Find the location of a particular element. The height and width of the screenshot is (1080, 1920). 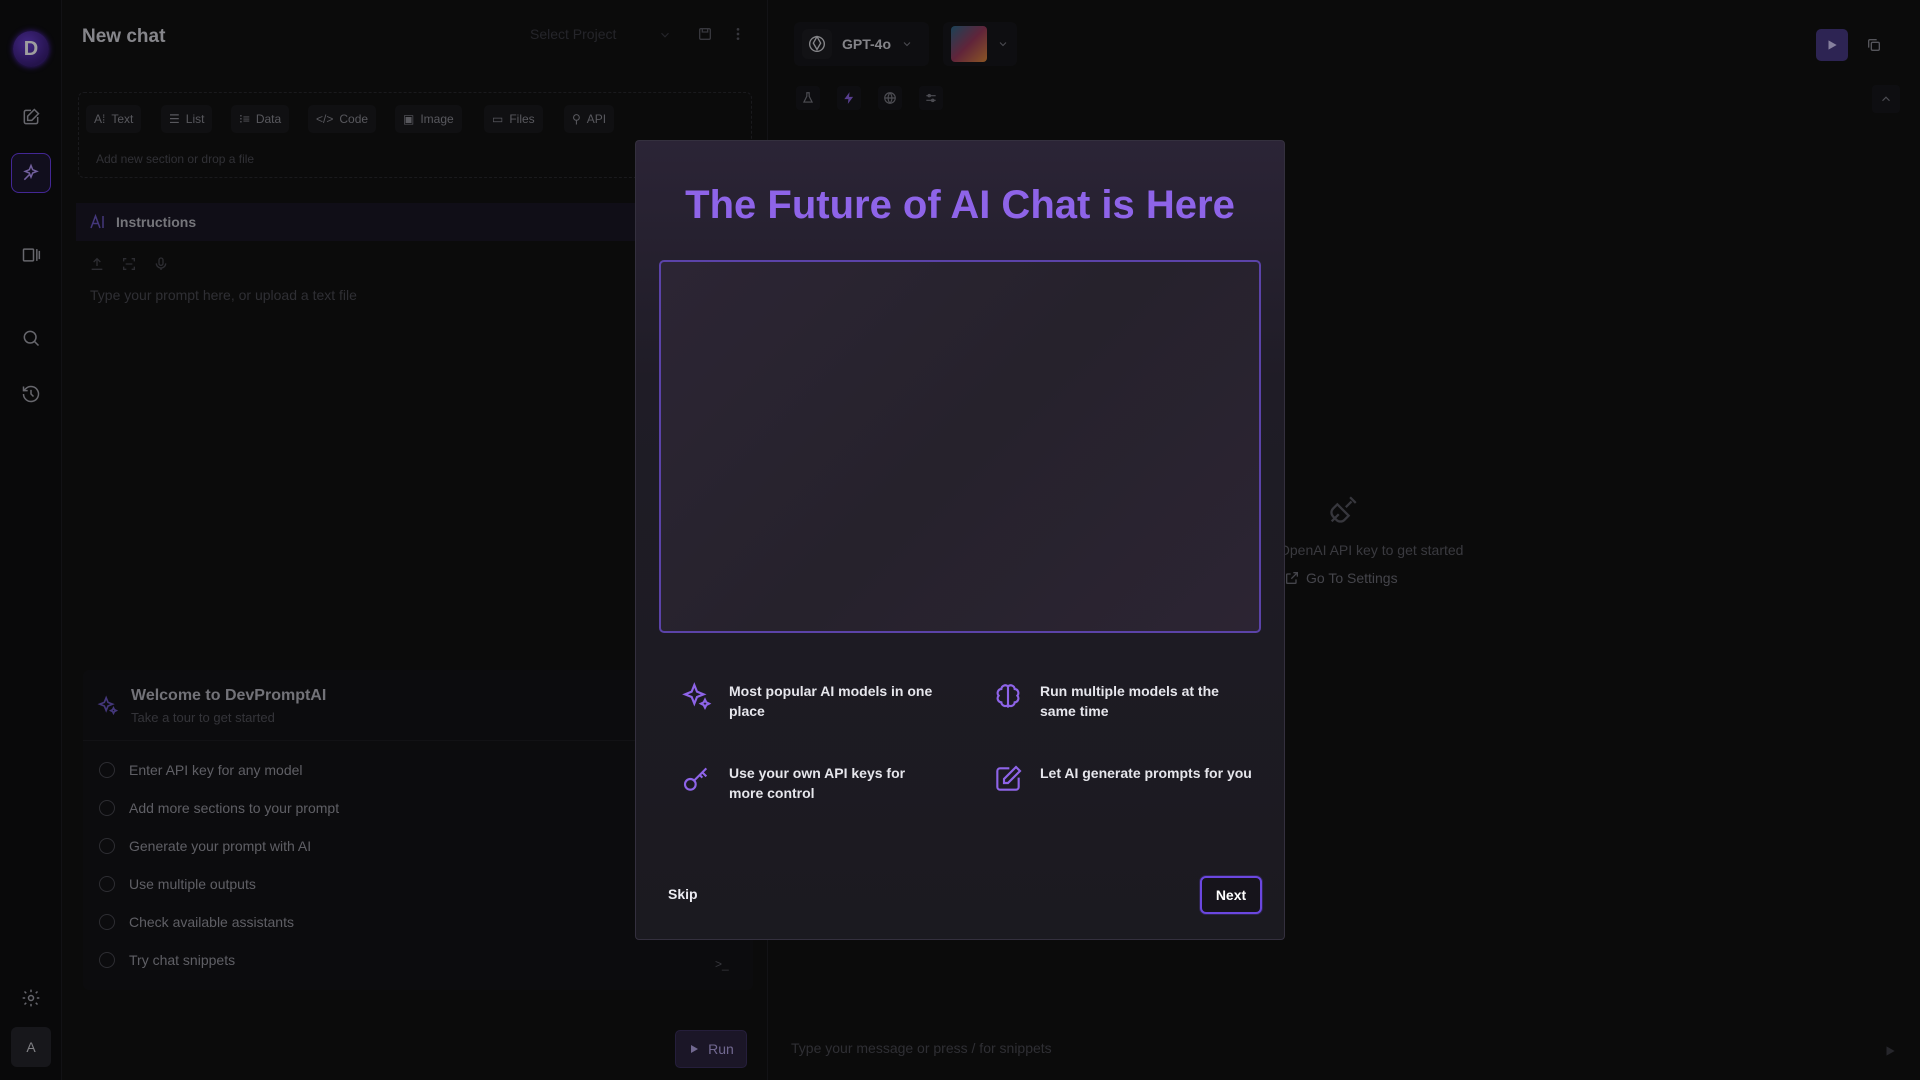

intro-video-frame is located at coordinates (960, 446).